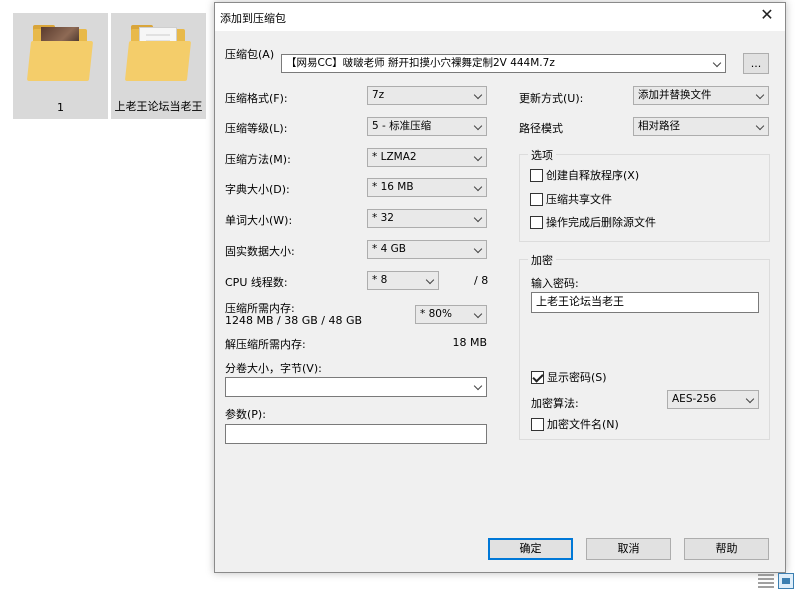 The height and width of the screenshot is (593, 800). I want to click on mem-usage-select: * 80%, so click(451, 314).